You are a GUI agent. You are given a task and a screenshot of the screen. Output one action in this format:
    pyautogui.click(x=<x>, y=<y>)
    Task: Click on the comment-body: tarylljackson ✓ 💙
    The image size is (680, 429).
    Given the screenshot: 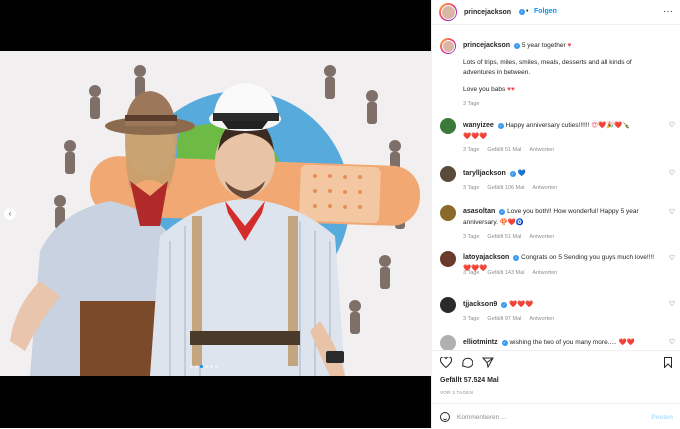 What is the action you would take?
    pyautogui.click(x=561, y=173)
    